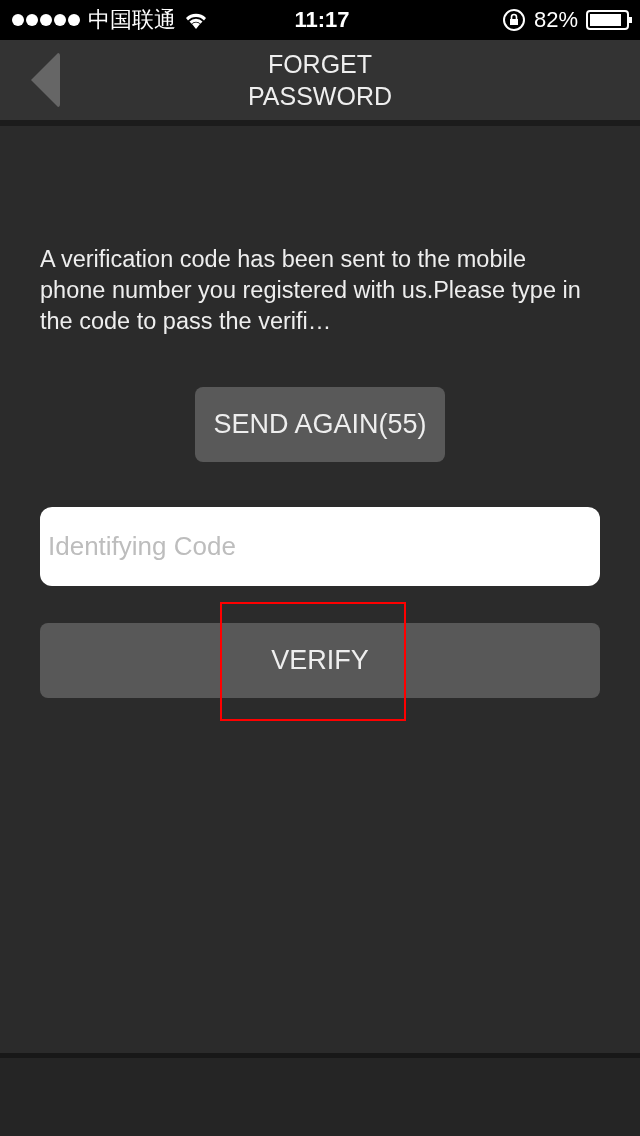 The image size is (640, 1136). What do you see at coordinates (320, 546) in the screenshot?
I see `code-input-field: Identifying Code` at bounding box center [320, 546].